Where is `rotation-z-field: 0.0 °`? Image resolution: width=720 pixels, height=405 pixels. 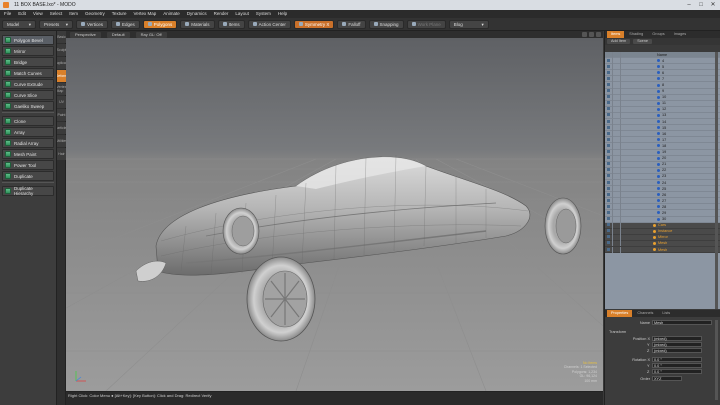 rotation-z-field: 0.0 ° is located at coordinates (677, 371).